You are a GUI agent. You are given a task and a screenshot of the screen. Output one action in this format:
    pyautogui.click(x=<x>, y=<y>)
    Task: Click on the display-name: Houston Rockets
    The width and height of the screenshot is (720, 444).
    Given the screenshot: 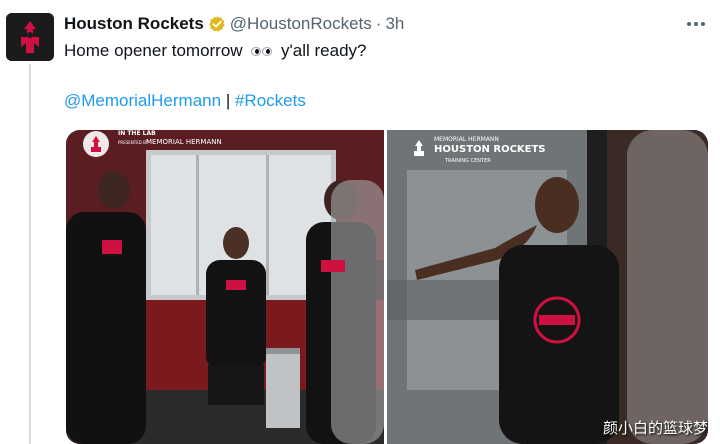 What is the action you would take?
    pyautogui.click(x=134, y=24)
    